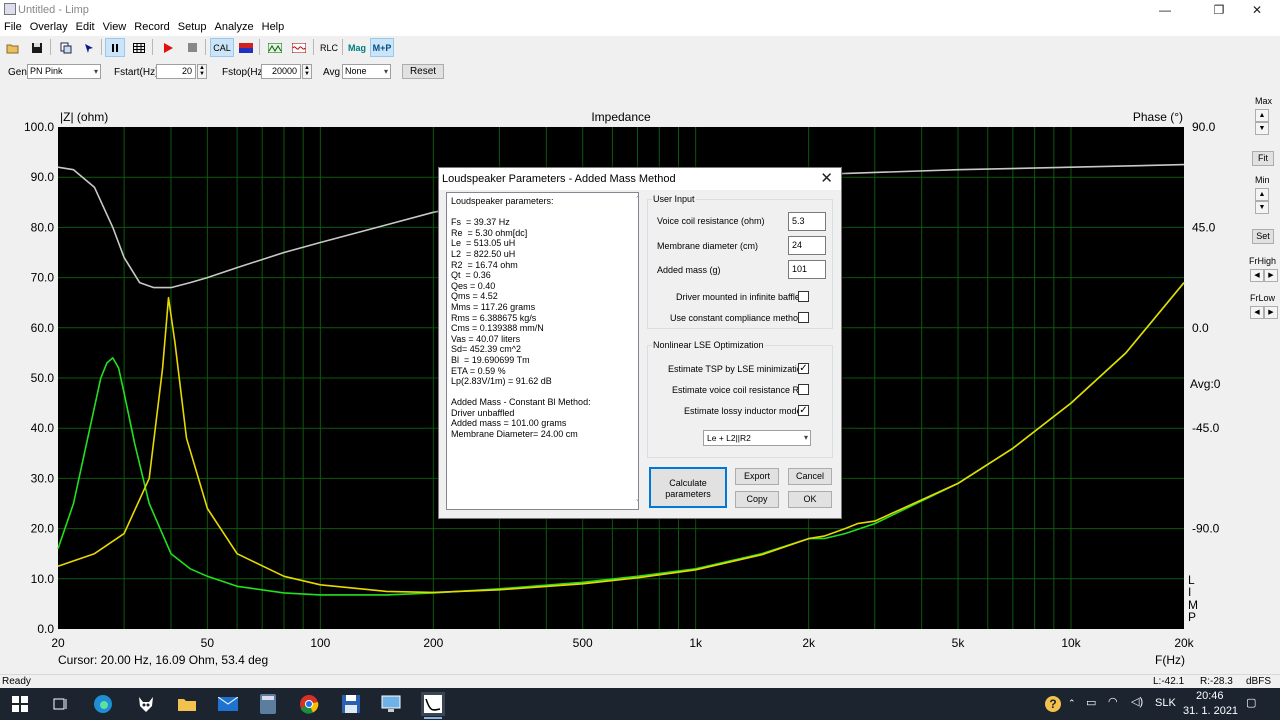 The width and height of the screenshot is (1280, 720). What do you see at coordinates (89, 47) in the screenshot?
I see `cursor-icon` at bounding box center [89, 47].